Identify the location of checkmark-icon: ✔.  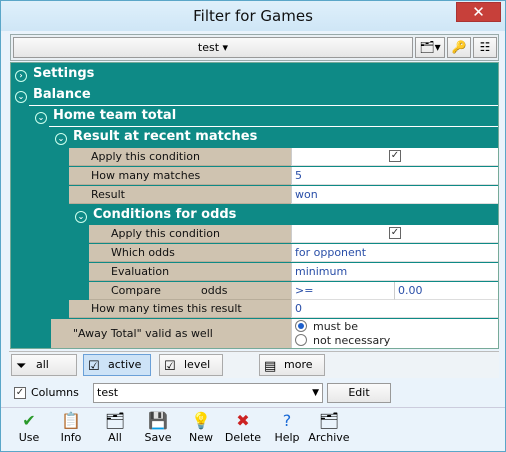
(29, 420).